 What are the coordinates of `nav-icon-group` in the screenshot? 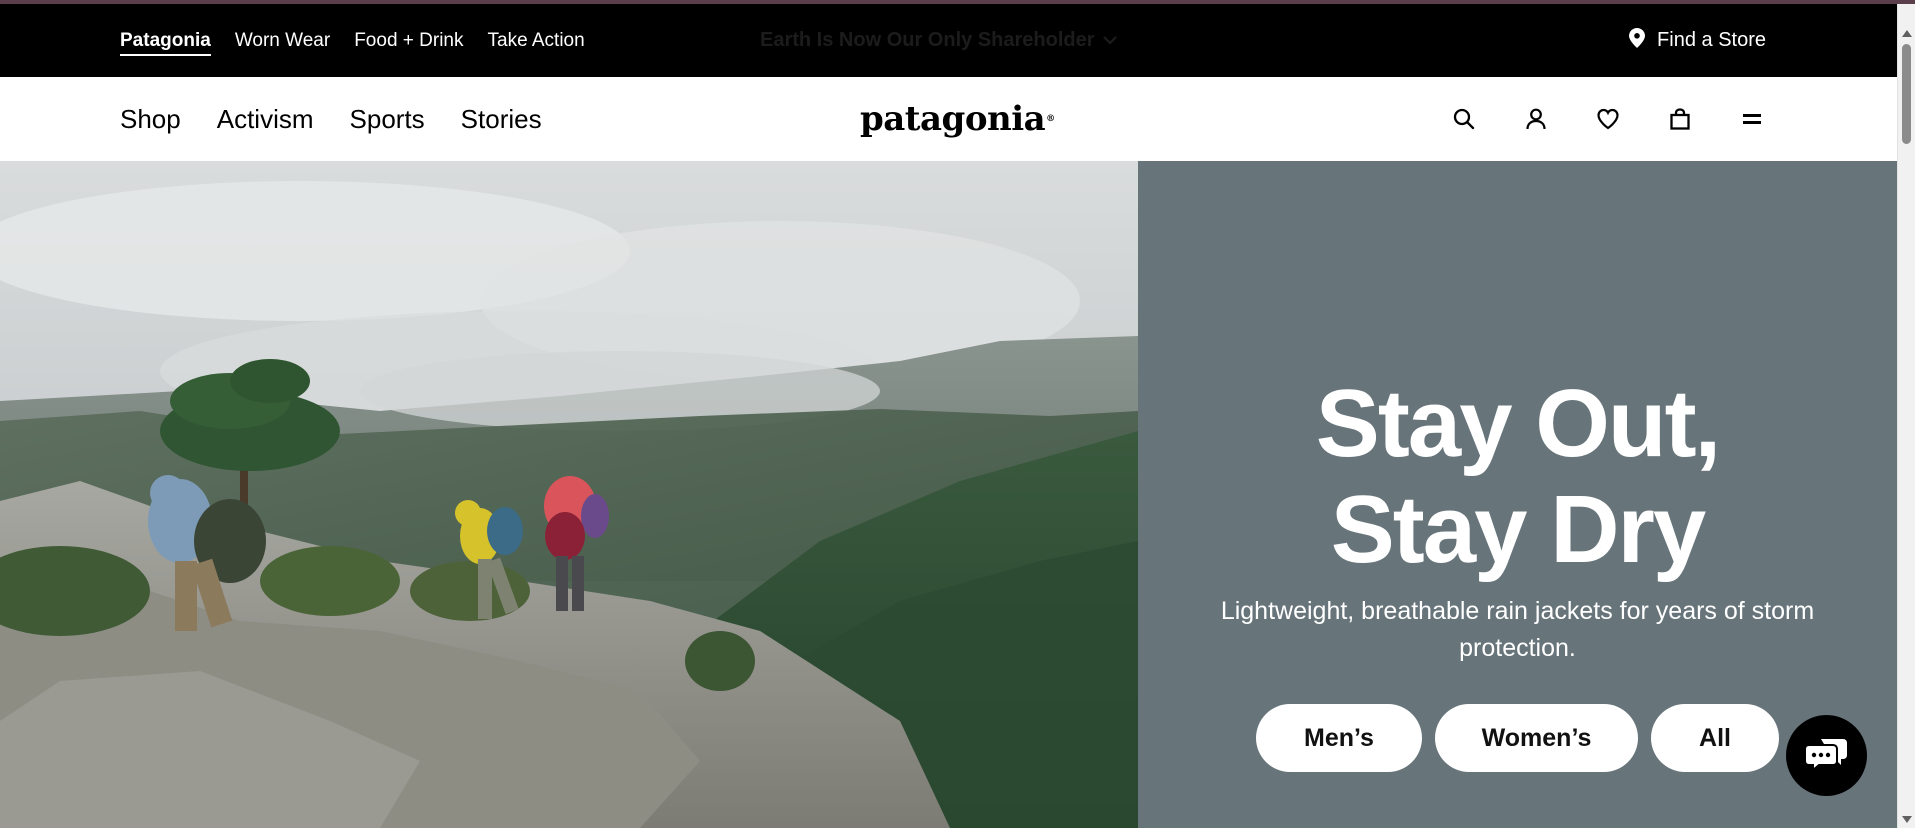 It's located at (1608, 119).